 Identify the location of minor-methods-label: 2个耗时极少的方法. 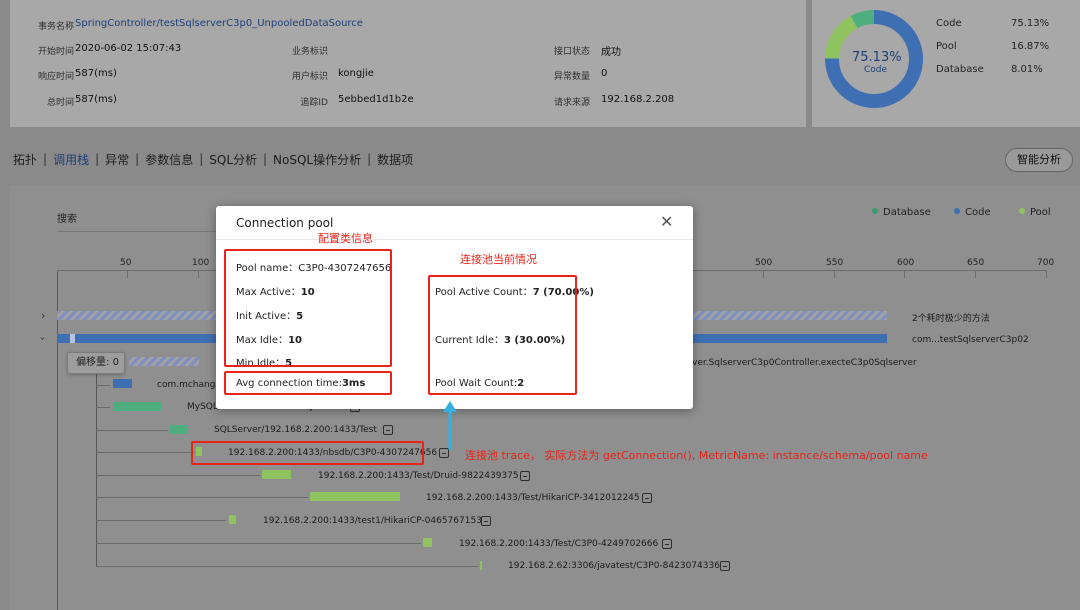
(951, 319).